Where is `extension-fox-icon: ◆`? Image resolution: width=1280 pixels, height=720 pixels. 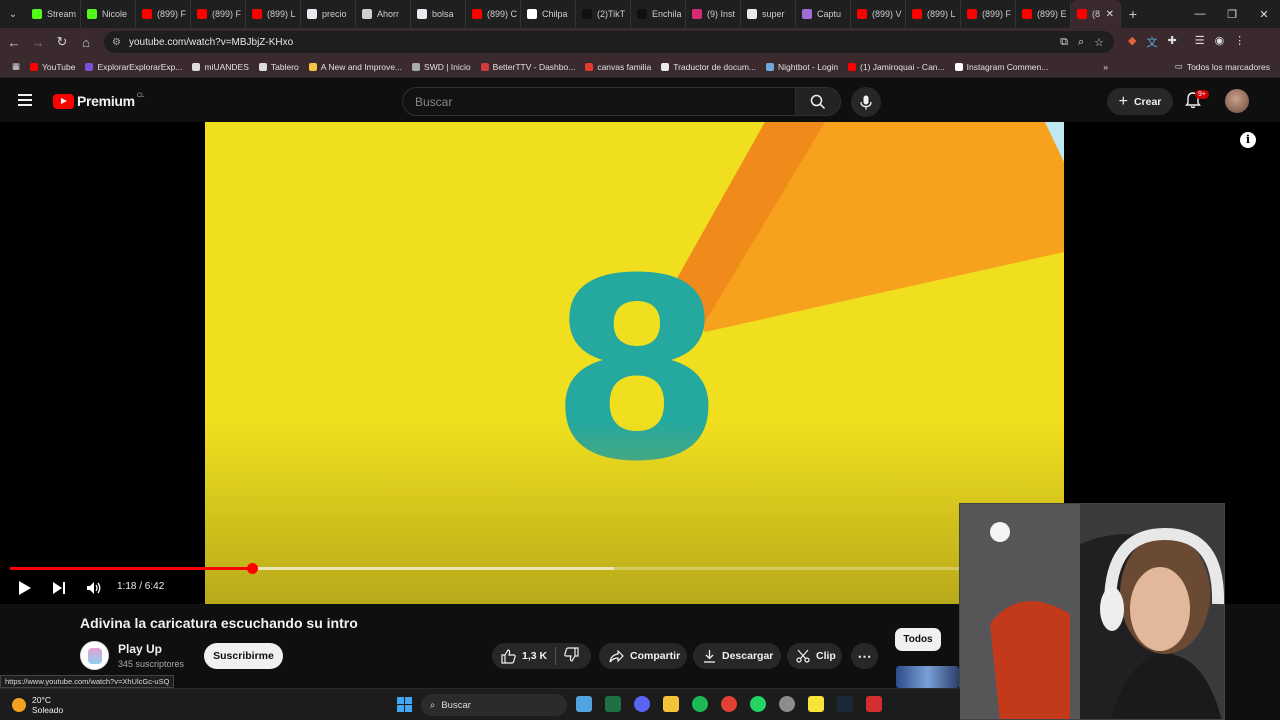 extension-fox-icon: ◆ is located at coordinates (1132, 42).